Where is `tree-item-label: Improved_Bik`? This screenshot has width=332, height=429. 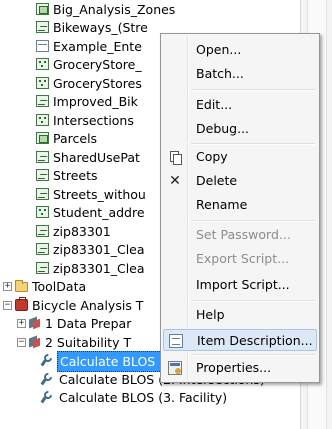 tree-item-label: Improved_Bik is located at coordinates (95, 101).